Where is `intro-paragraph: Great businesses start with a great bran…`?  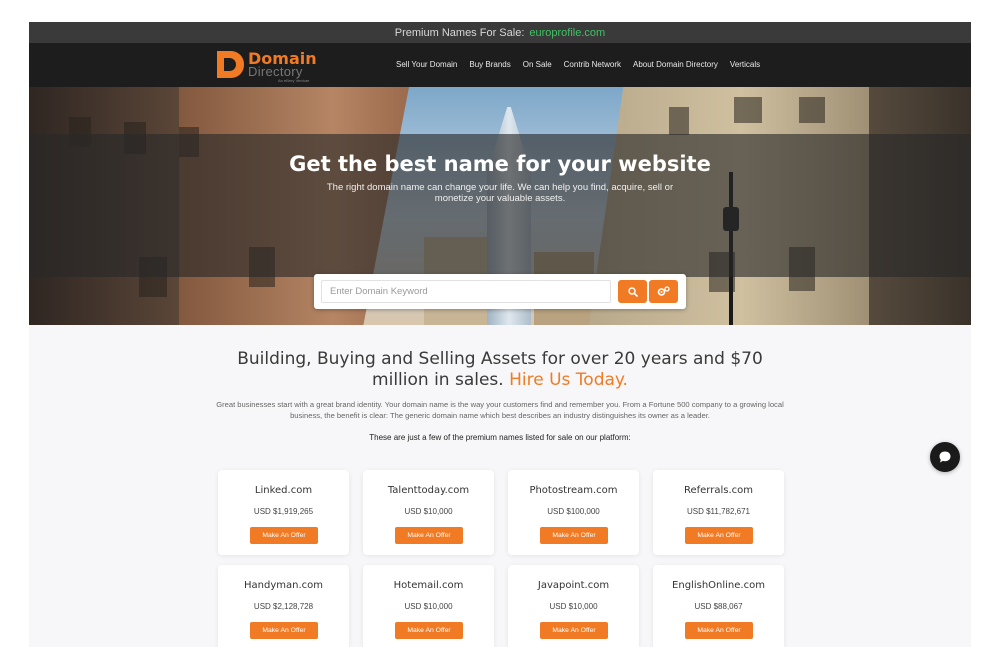 intro-paragraph: Great businesses start with a great bran… is located at coordinates (500, 410).